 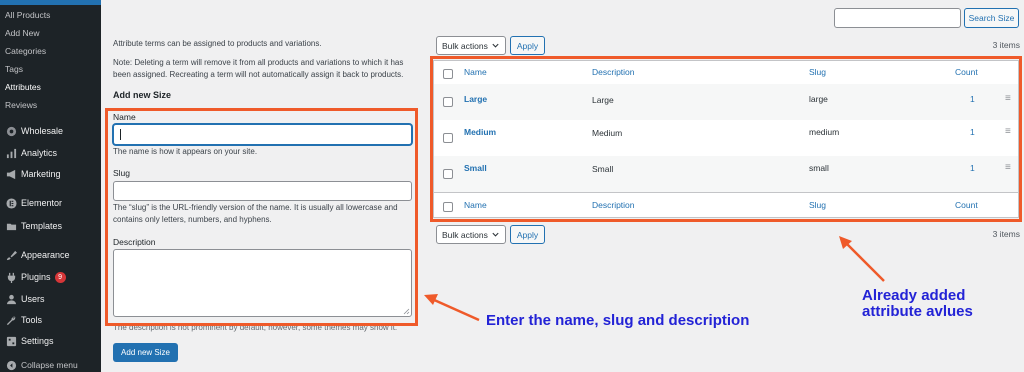 What do you see at coordinates (1006, 45) in the screenshot?
I see `items-count-top: 3 items` at bounding box center [1006, 45].